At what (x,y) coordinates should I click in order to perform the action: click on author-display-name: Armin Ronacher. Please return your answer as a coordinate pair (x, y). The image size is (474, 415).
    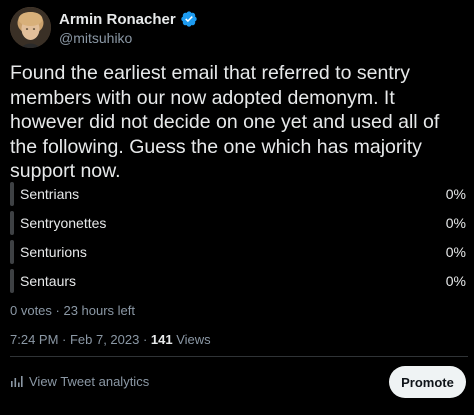
    Looking at the image, I should click on (117, 19).